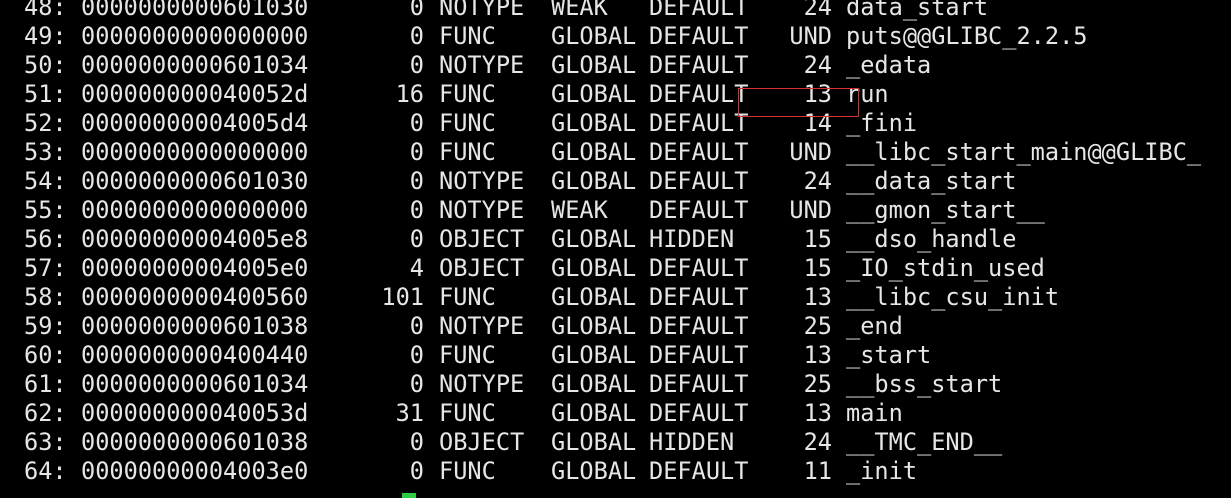  Describe the element at coordinates (867, 94) in the screenshot. I see `symbol-name: run` at that location.